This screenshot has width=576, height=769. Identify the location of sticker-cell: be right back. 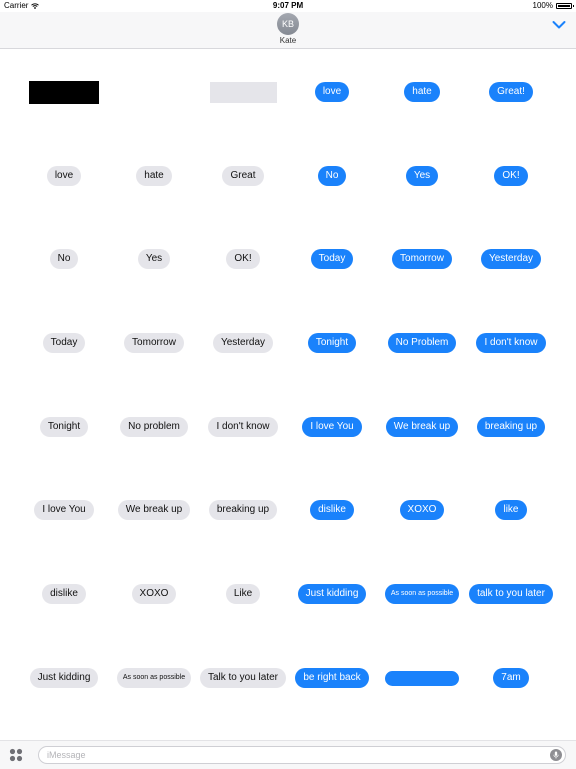
(332, 678).